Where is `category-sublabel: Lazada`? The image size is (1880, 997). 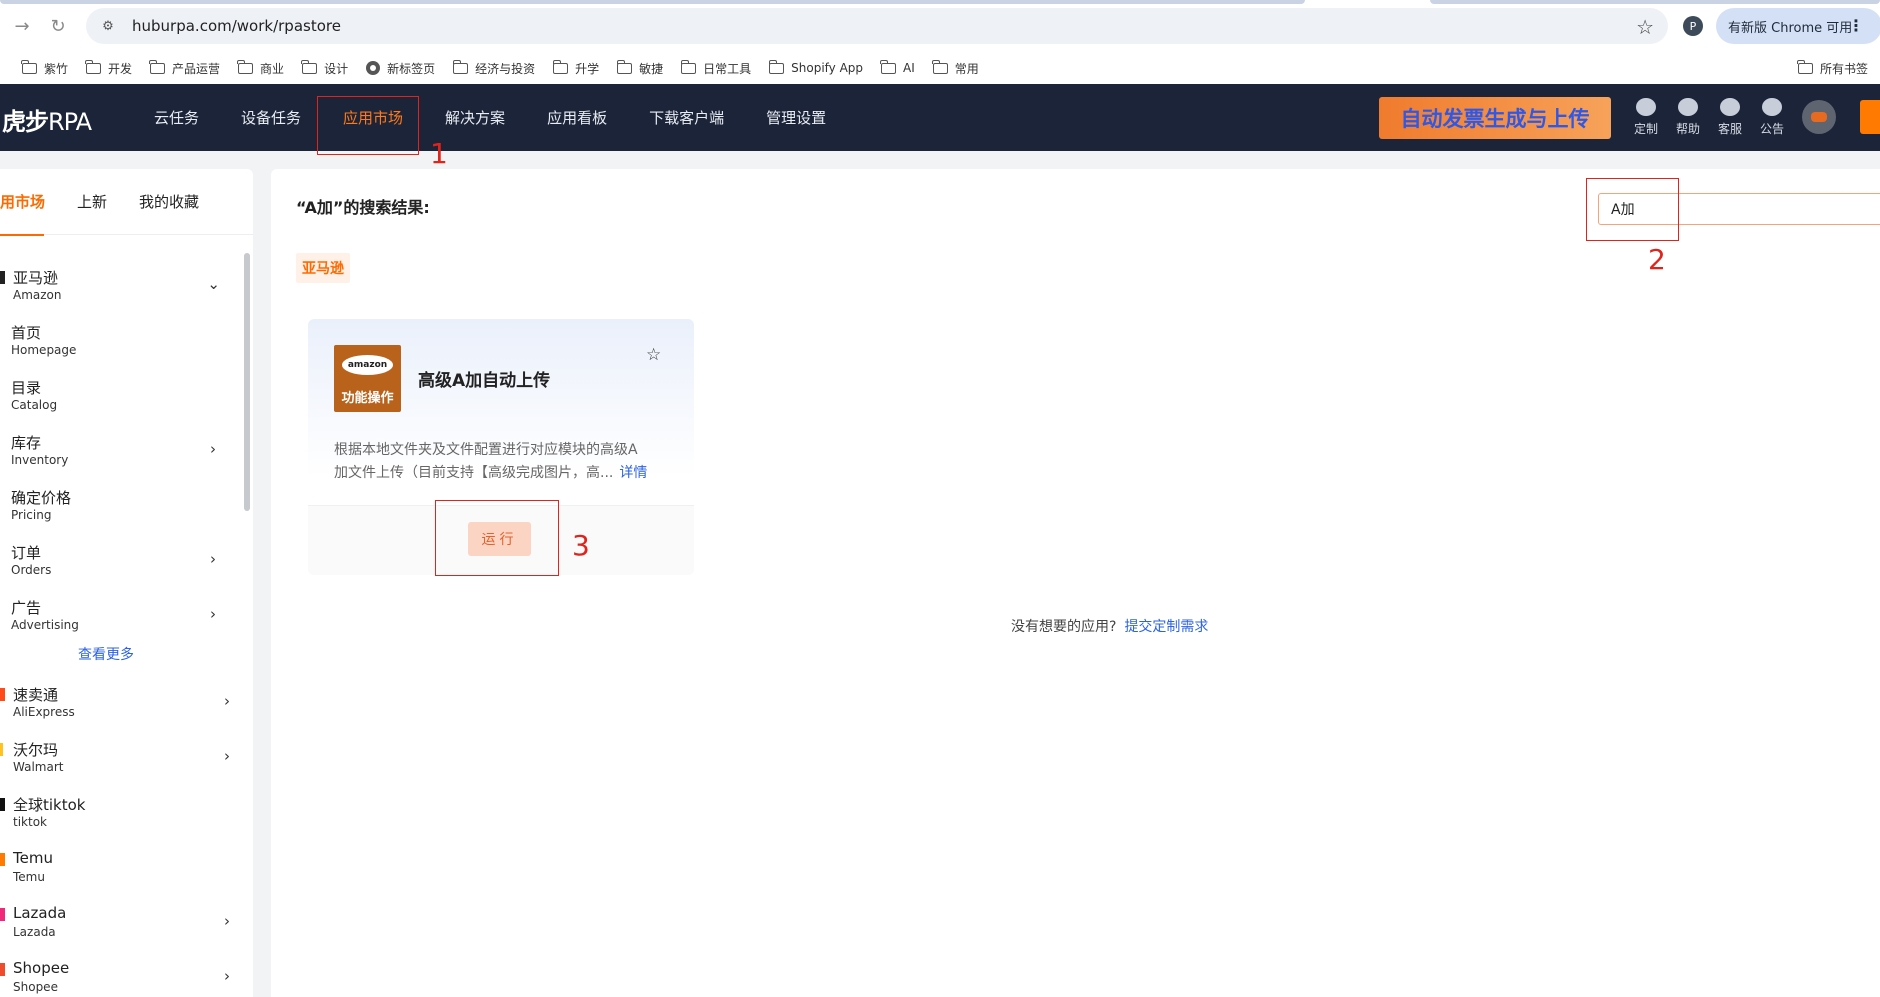
category-sublabel: Lazada is located at coordinates (34, 932).